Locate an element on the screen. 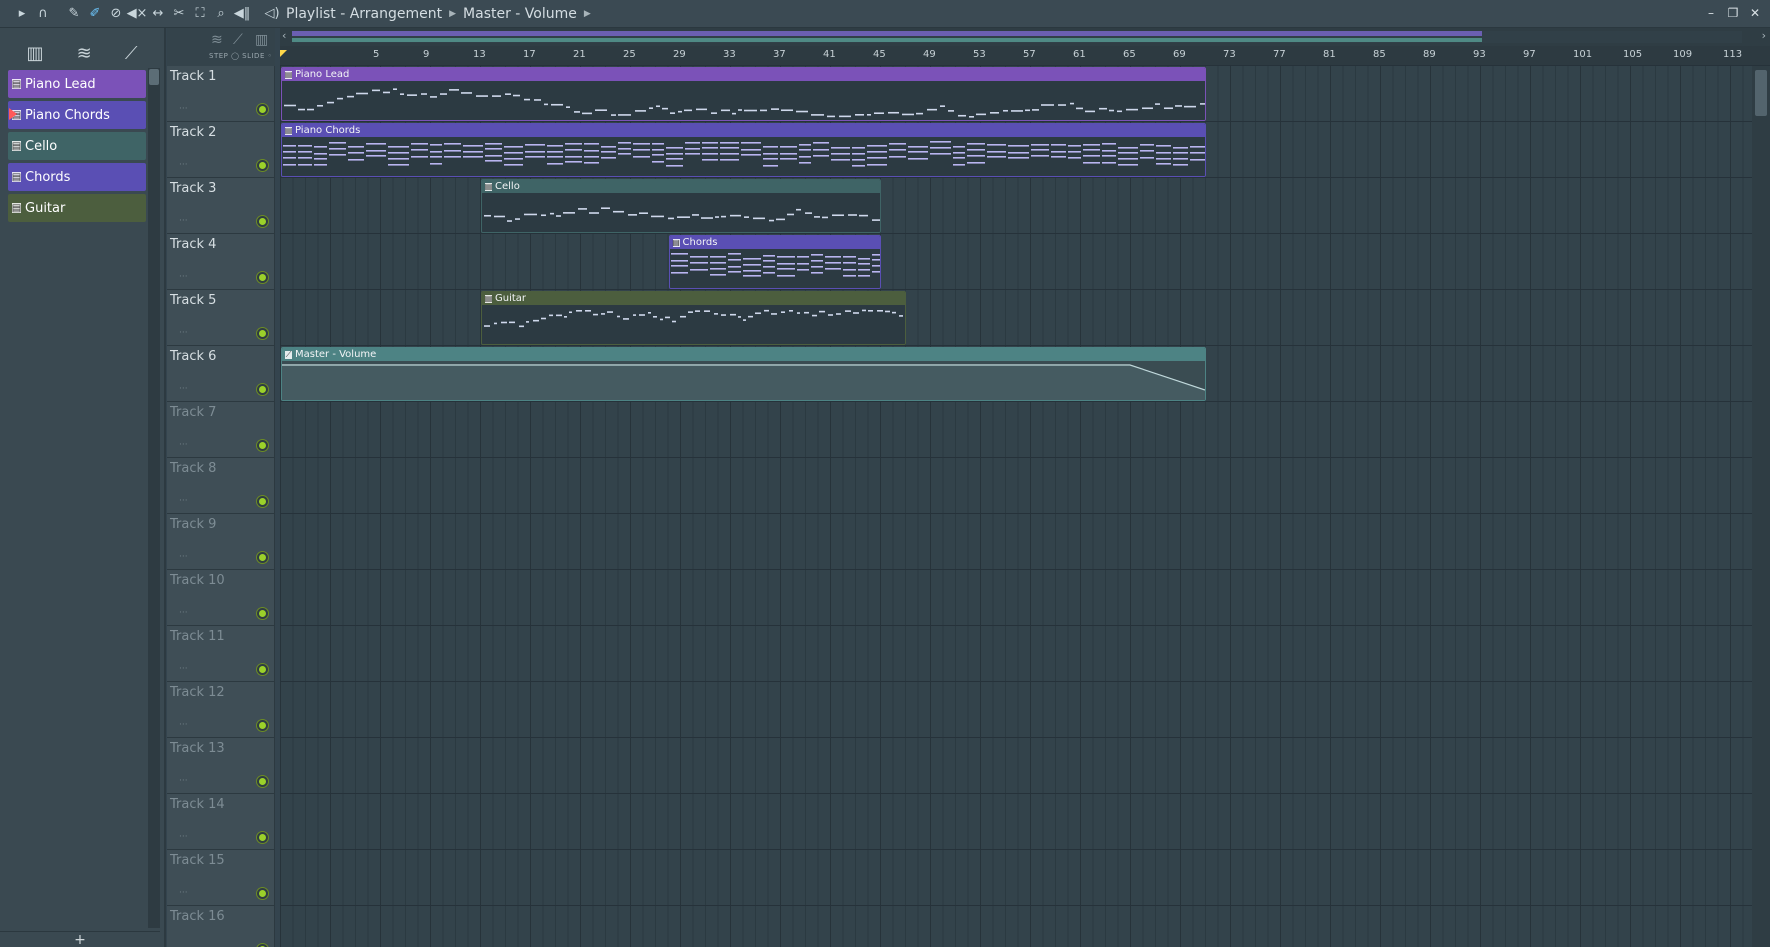 Image resolution: width=1770 pixels, height=947 pixels. note-preview is located at coordinates (775, 265).